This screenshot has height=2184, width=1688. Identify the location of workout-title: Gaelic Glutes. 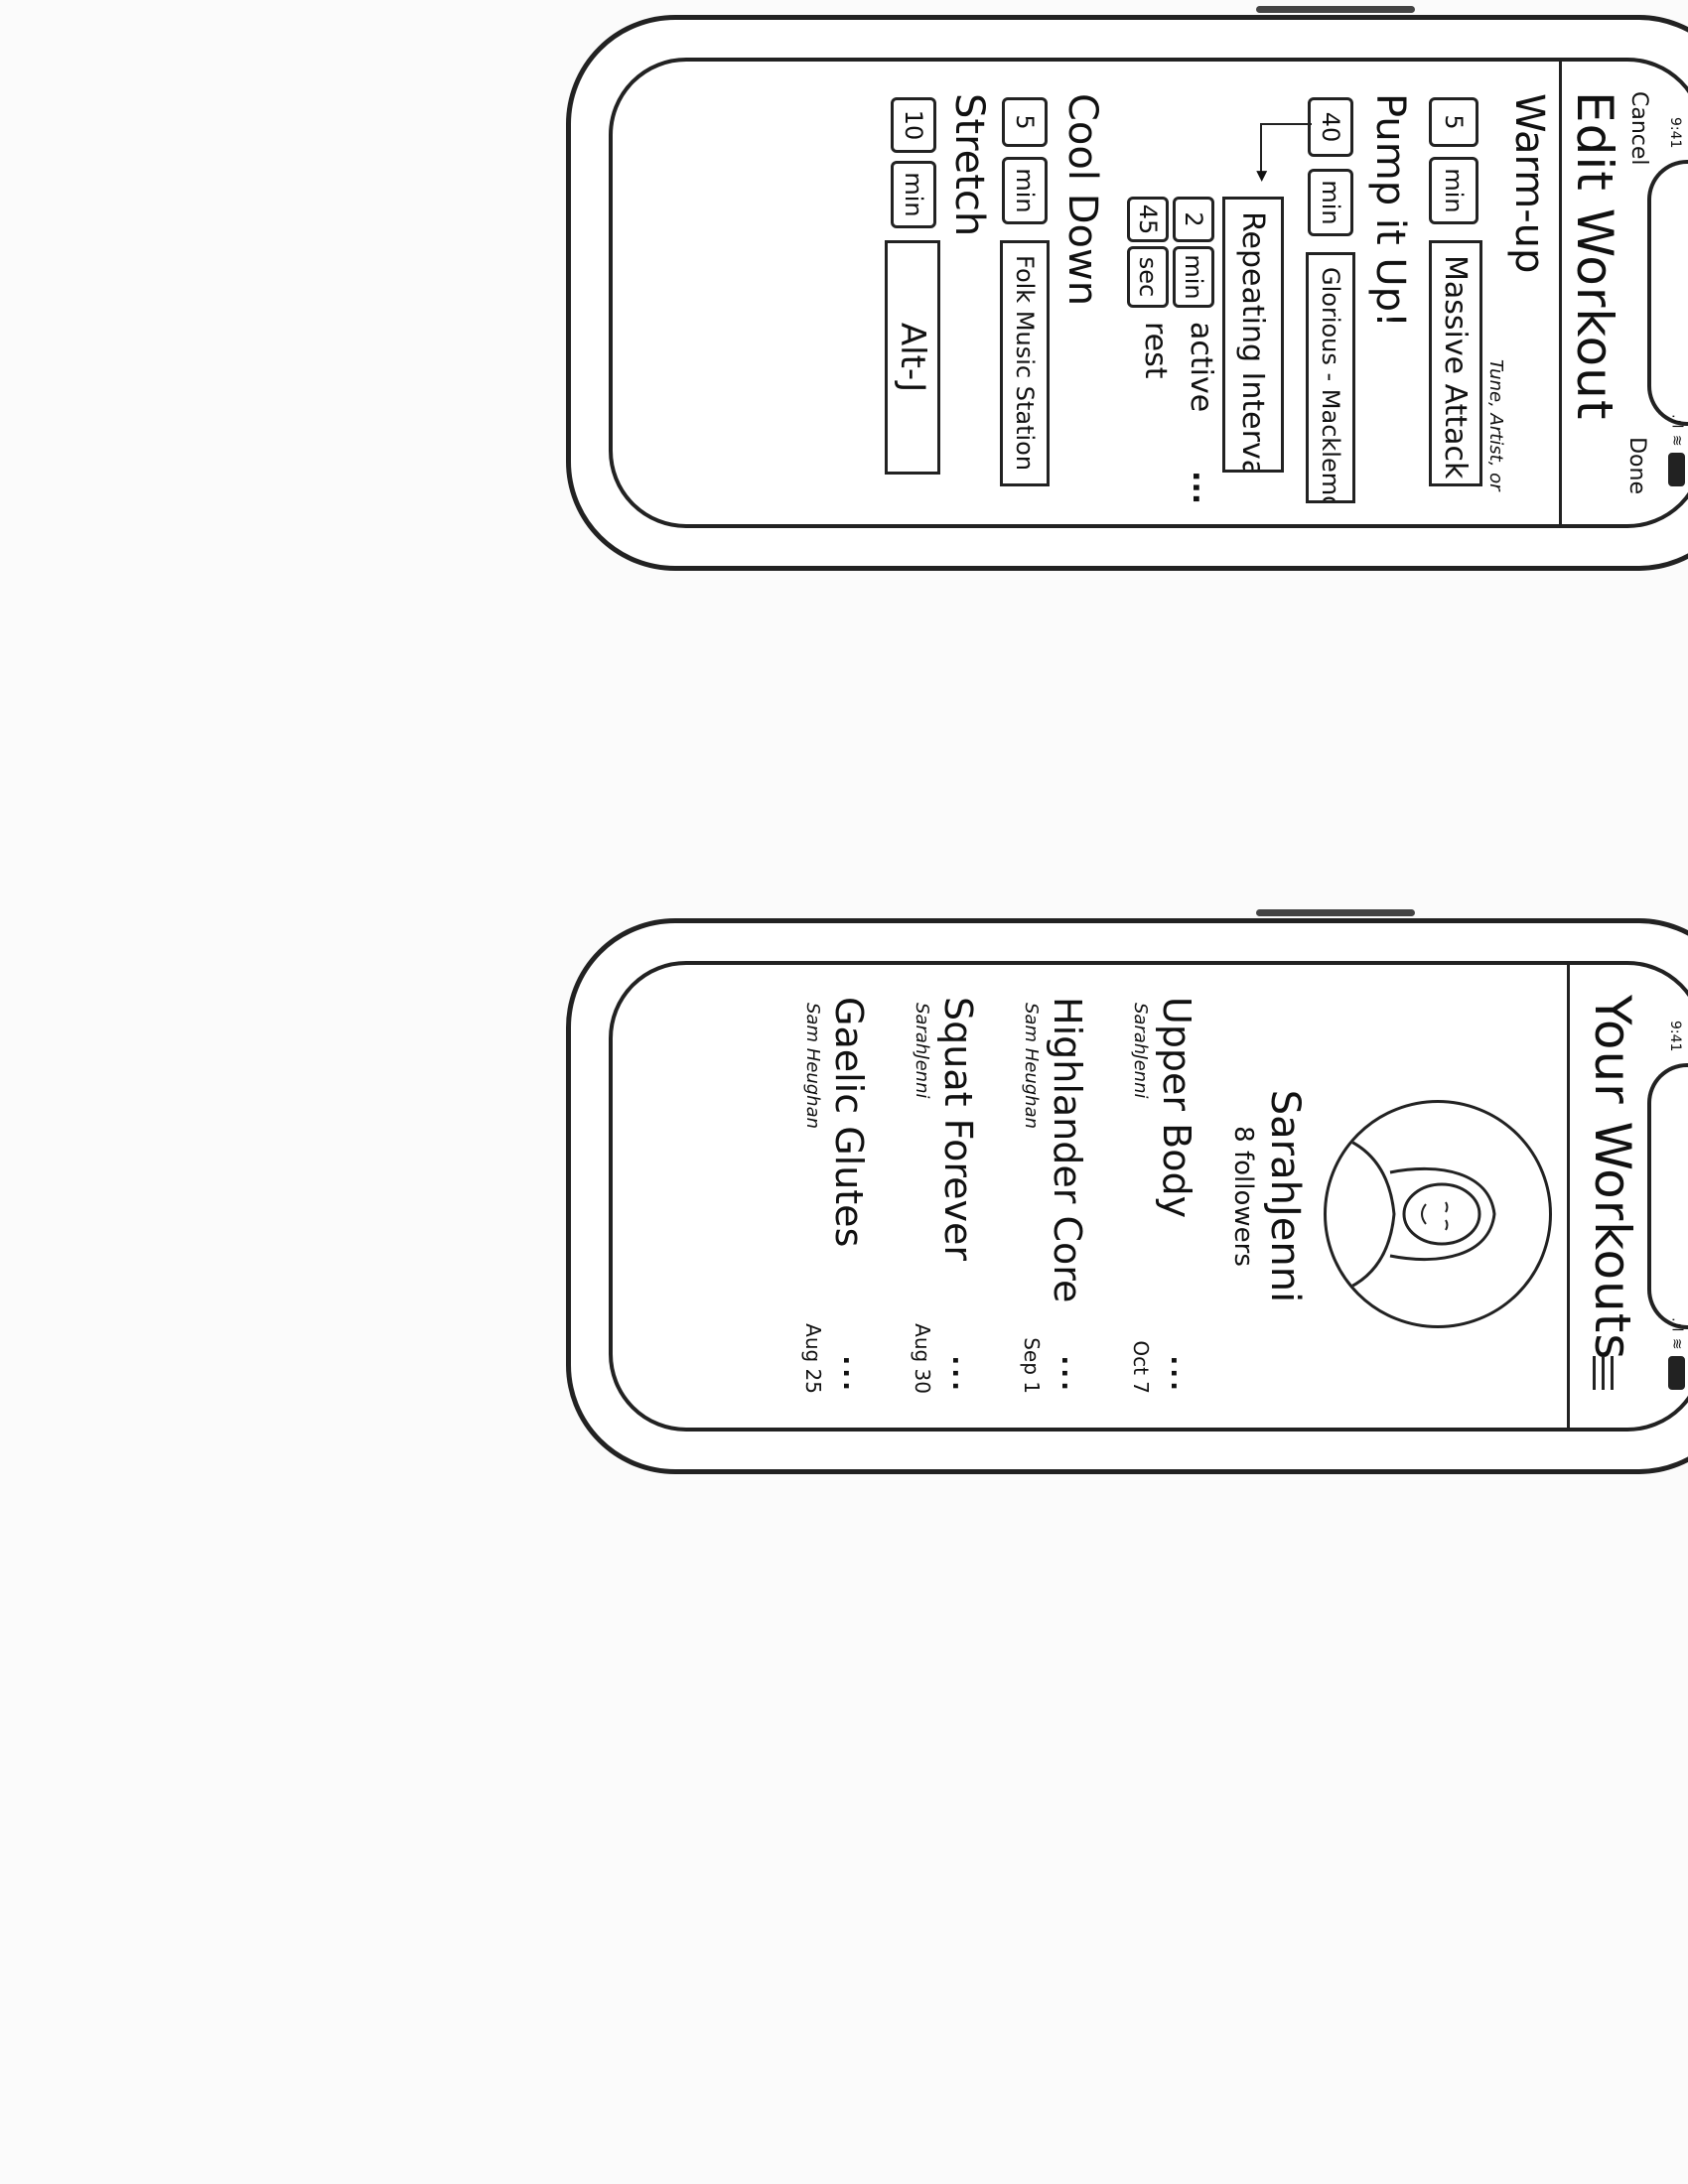
(849, 1122).